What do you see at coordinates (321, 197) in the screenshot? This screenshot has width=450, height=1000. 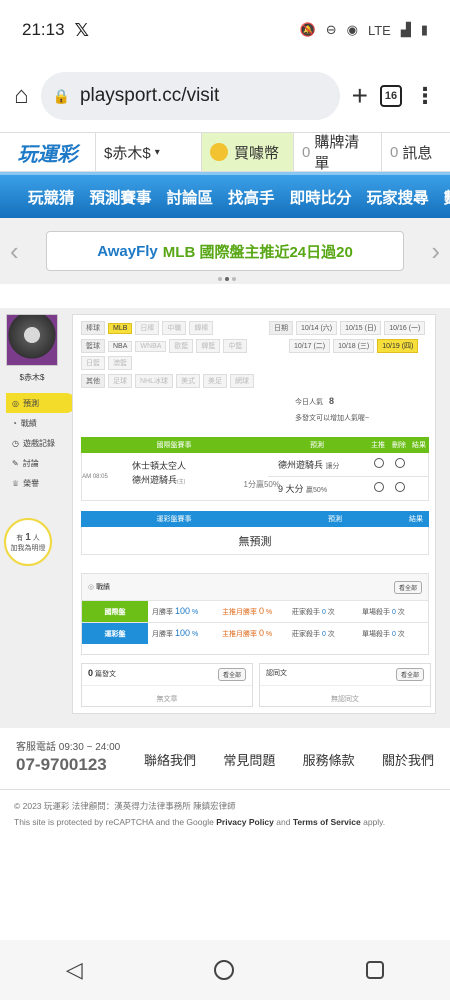 I see `menu-item-live-score: 即時比分` at bounding box center [321, 197].